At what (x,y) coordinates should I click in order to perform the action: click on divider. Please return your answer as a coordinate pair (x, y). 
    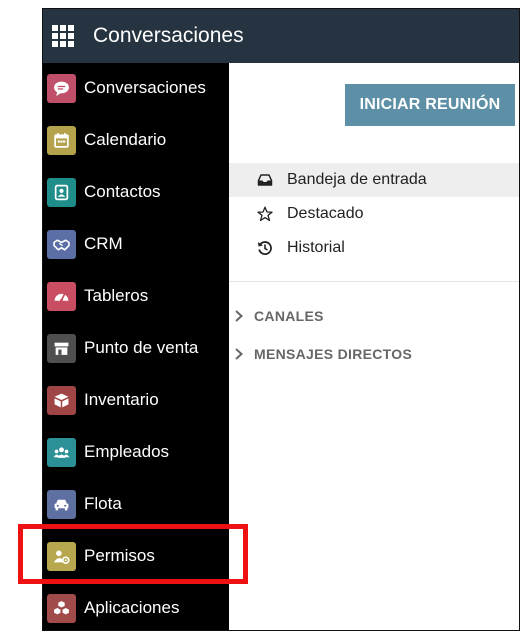
    Looking at the image, I should click on (374, 281).